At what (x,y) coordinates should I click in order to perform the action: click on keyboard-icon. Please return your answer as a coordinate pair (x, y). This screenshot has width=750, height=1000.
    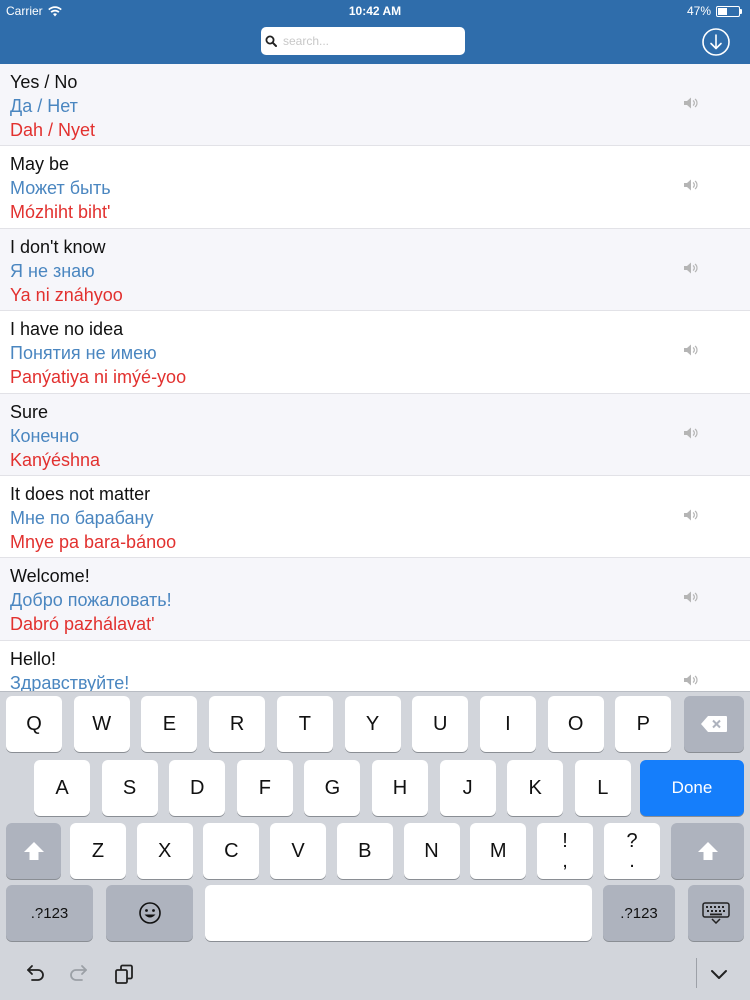
    Looking at the image, I should click on (716, 913).